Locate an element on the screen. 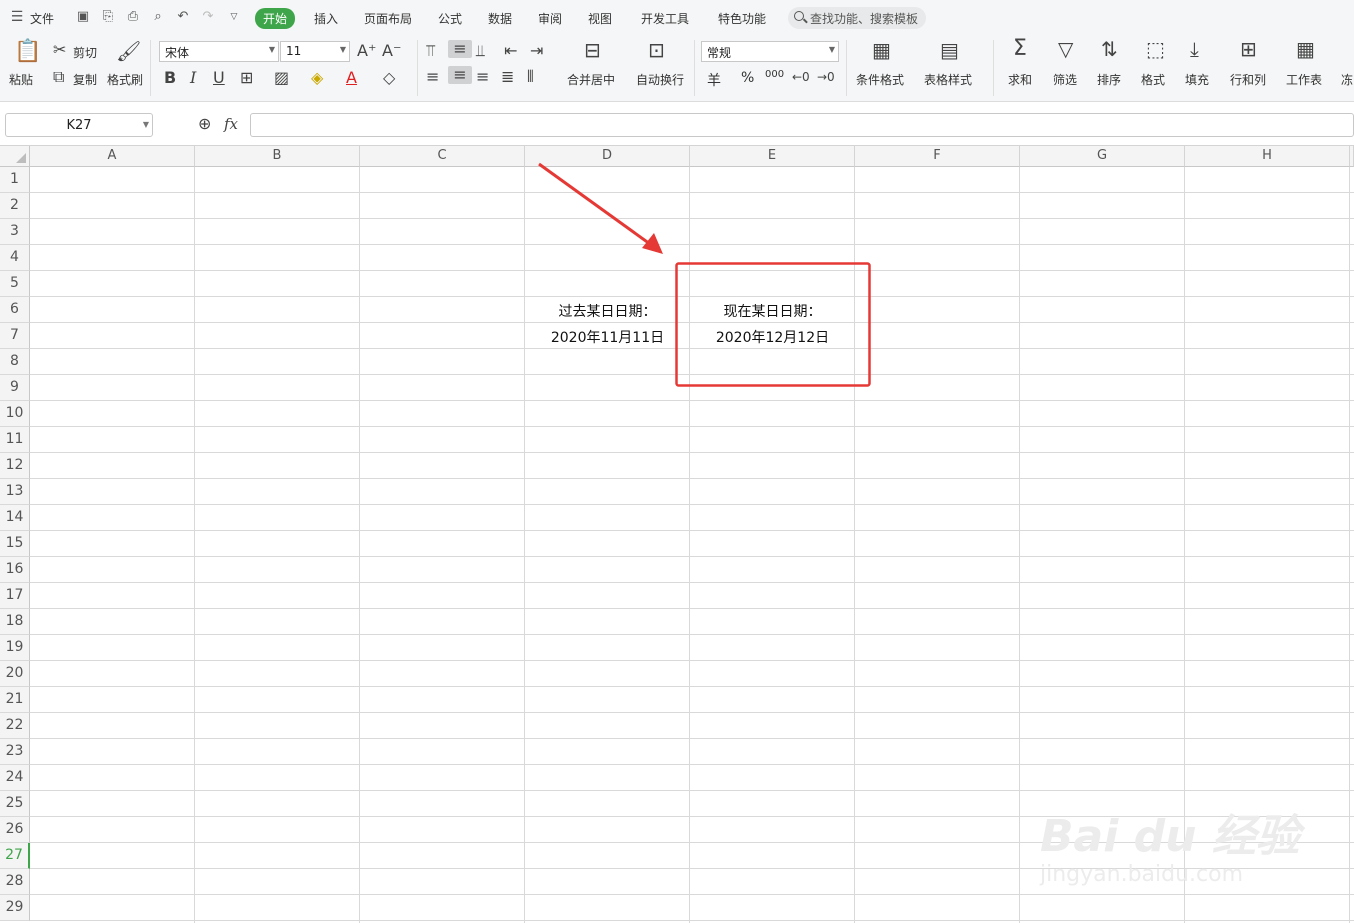 The width and height of the screenshot is (1354, 923). tab-formulas: 公式 is located at coordinates (450, 18).